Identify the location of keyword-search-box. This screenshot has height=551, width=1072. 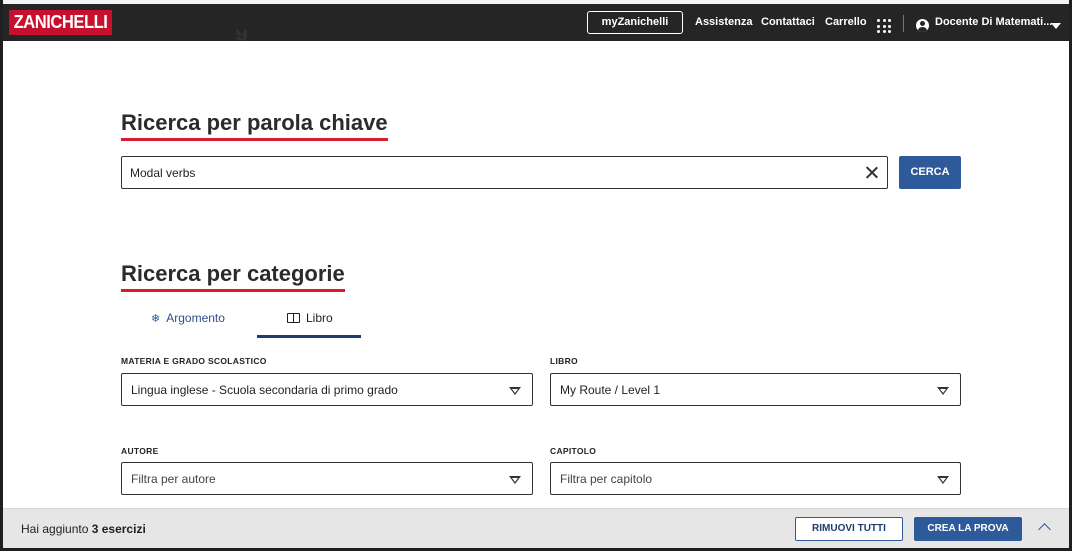
(504, 172).